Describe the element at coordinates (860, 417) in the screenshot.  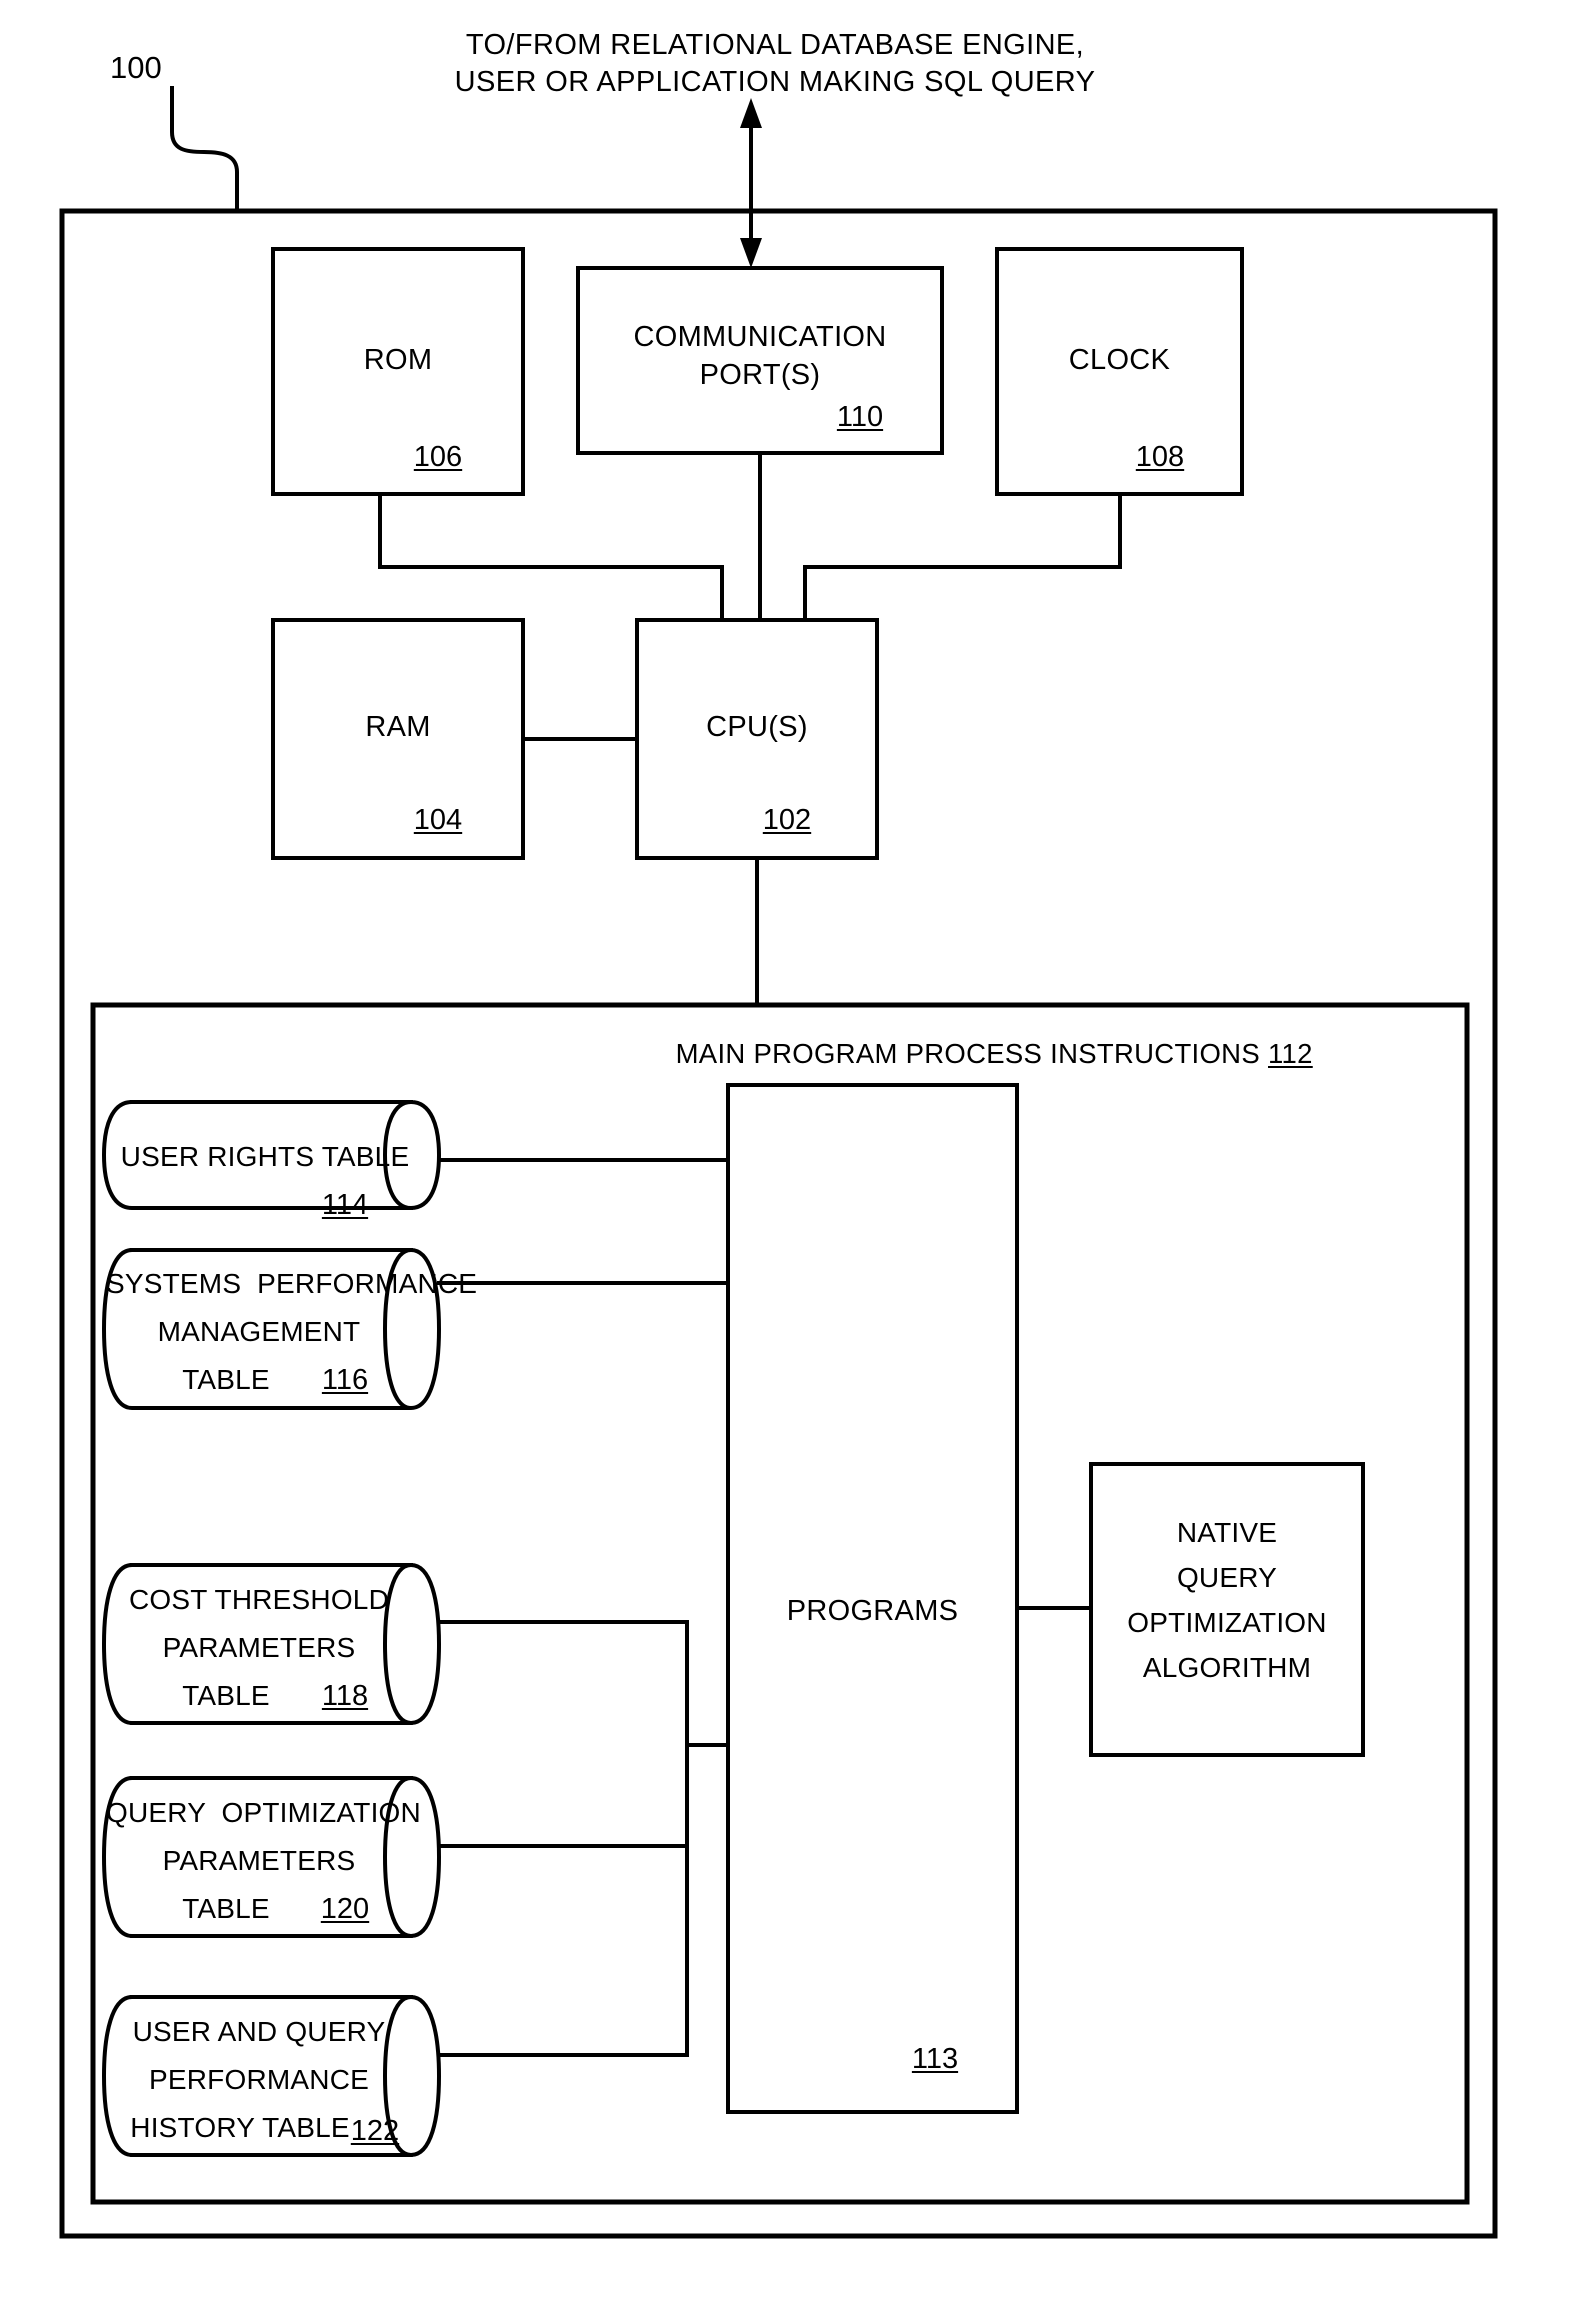
I see `communication-port-ref: 110` at that location.